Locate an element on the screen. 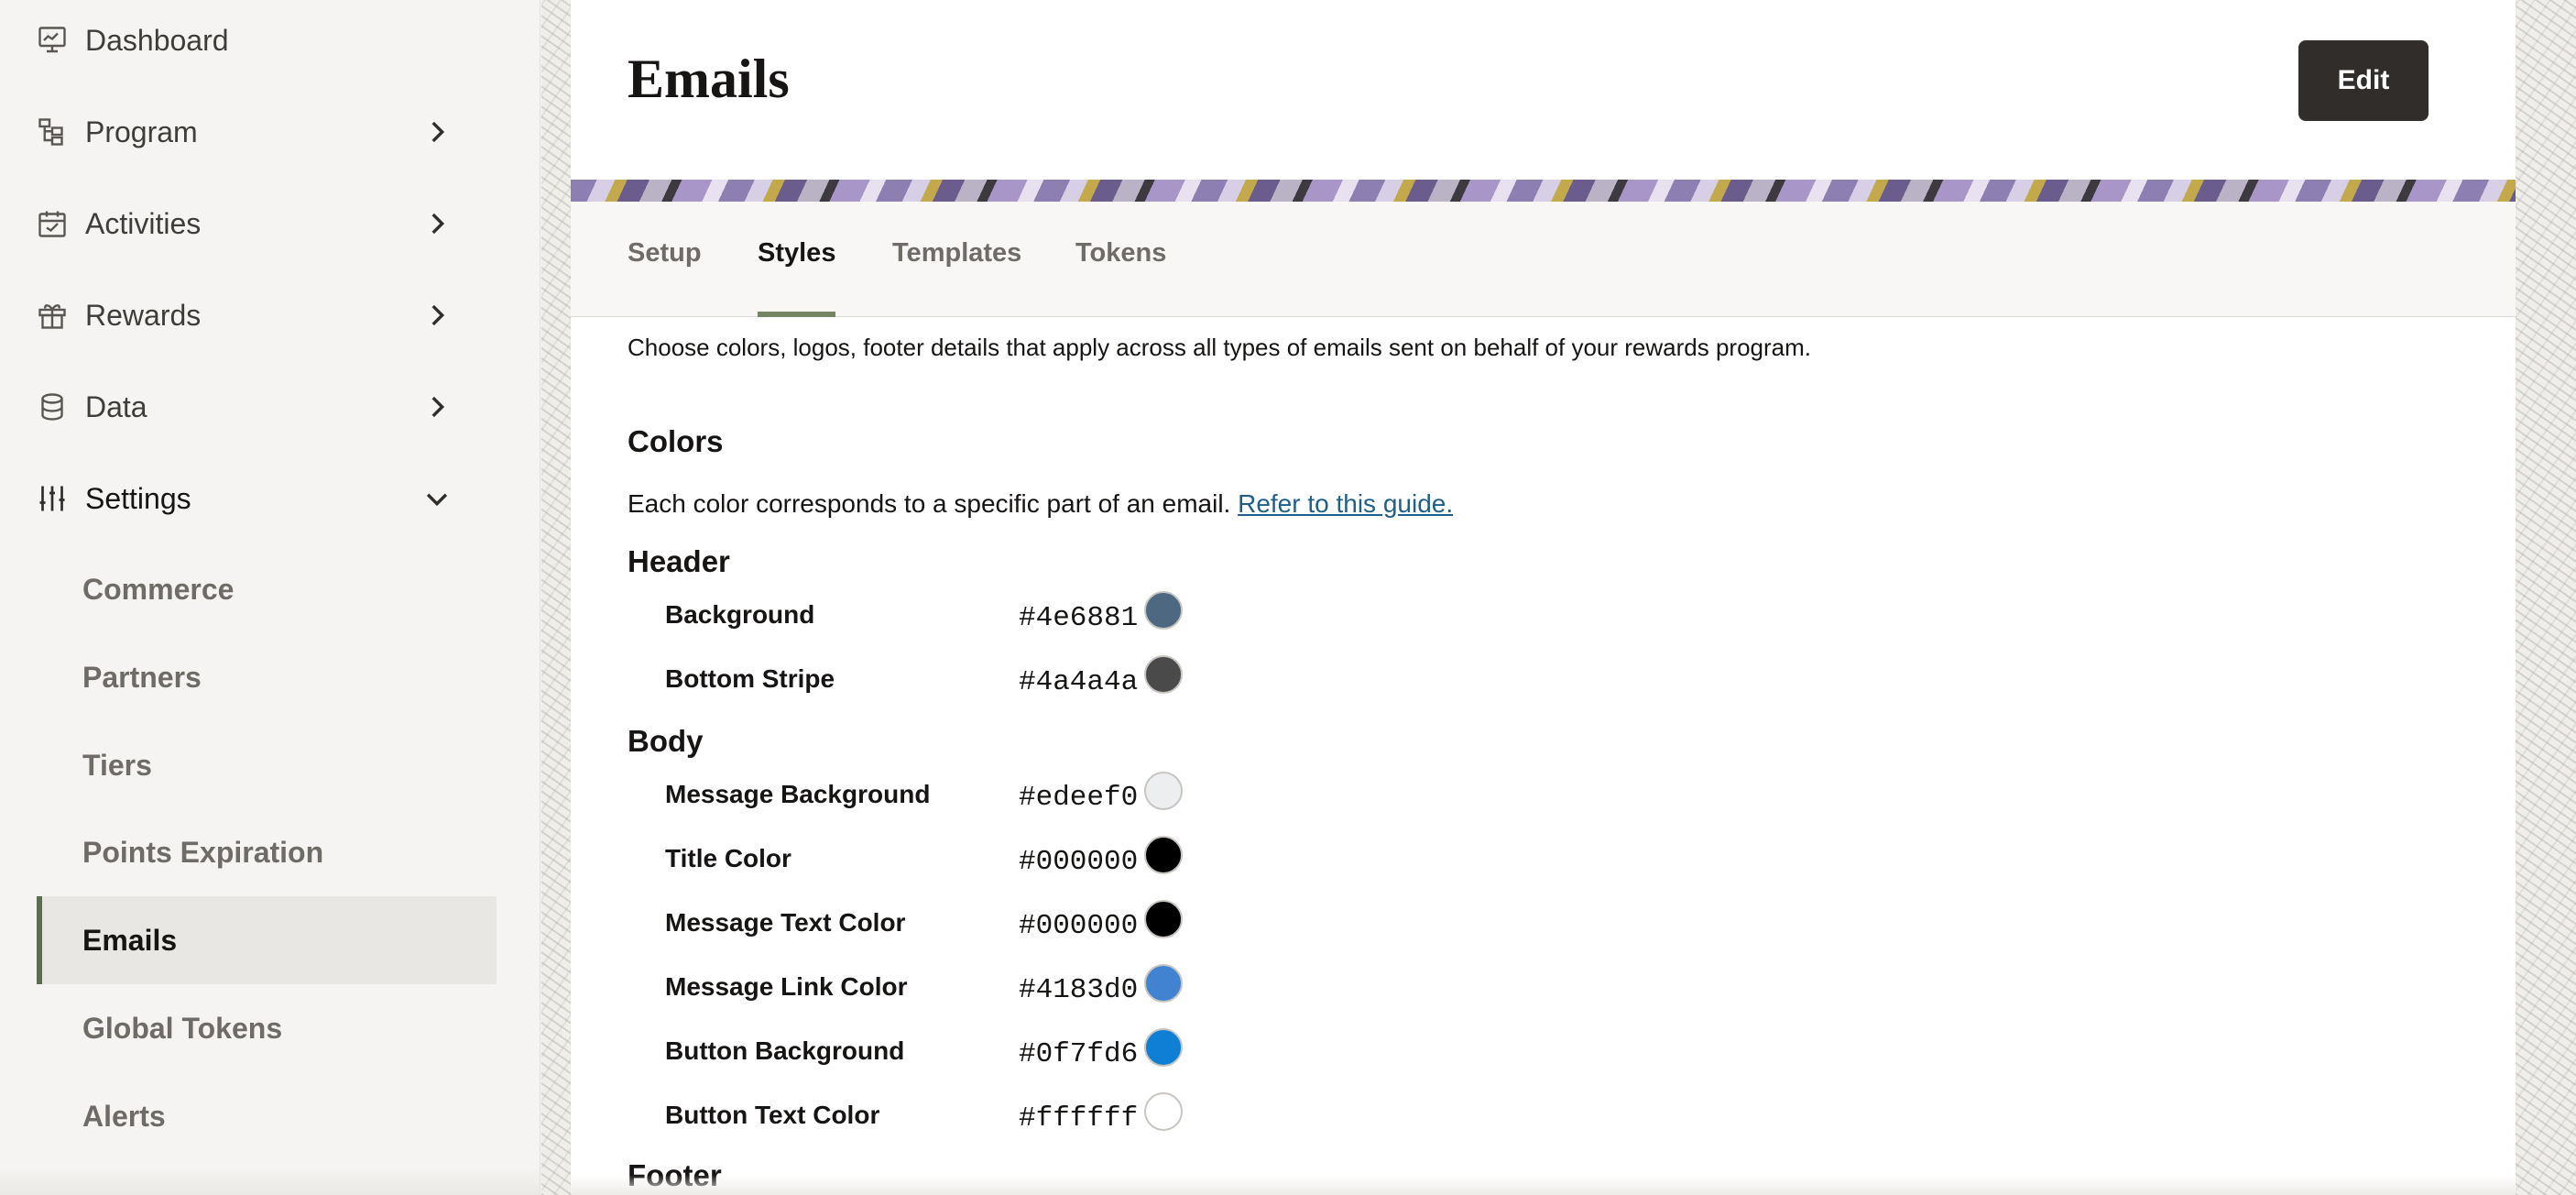 The height and width of the screenshot is (1195, 2576). sidebar-subitem-partners: Partners is located at coordinates (267, 677).